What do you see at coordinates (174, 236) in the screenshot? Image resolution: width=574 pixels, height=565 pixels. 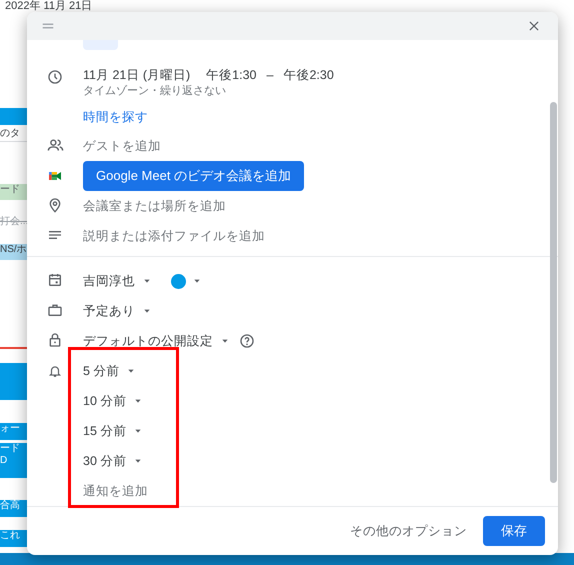 I see `description-field: 説明または添付ファイルを追加` at bounding box center [174, 236].